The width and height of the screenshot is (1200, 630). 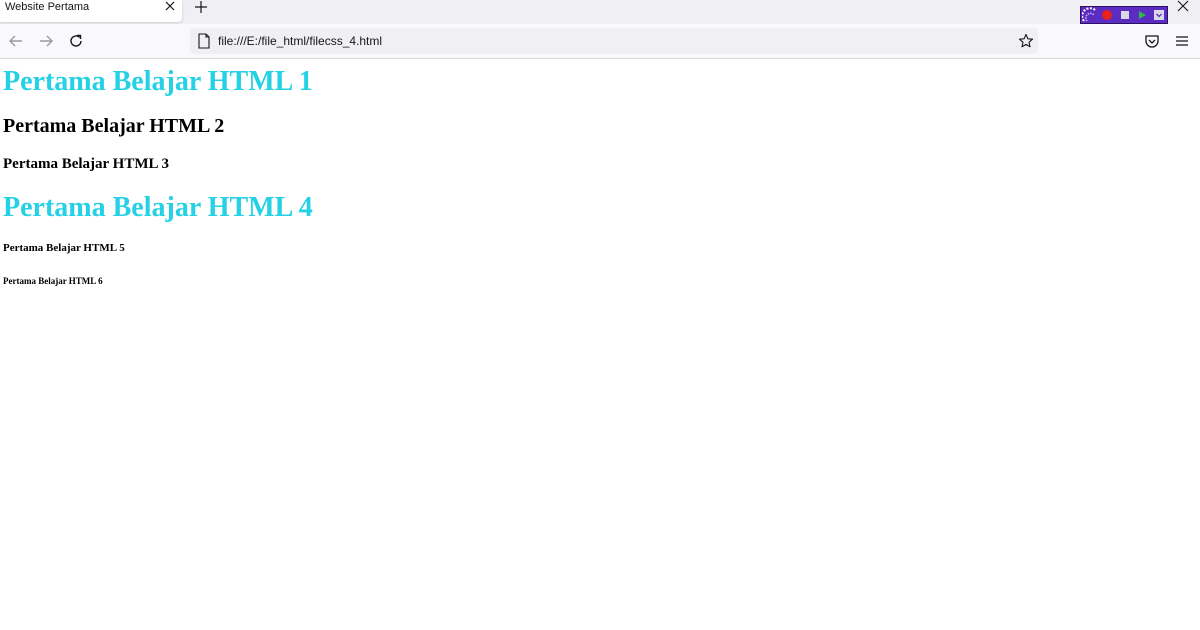 I want to click on hamburger-menu-icon, so click(x=1182, y=41).